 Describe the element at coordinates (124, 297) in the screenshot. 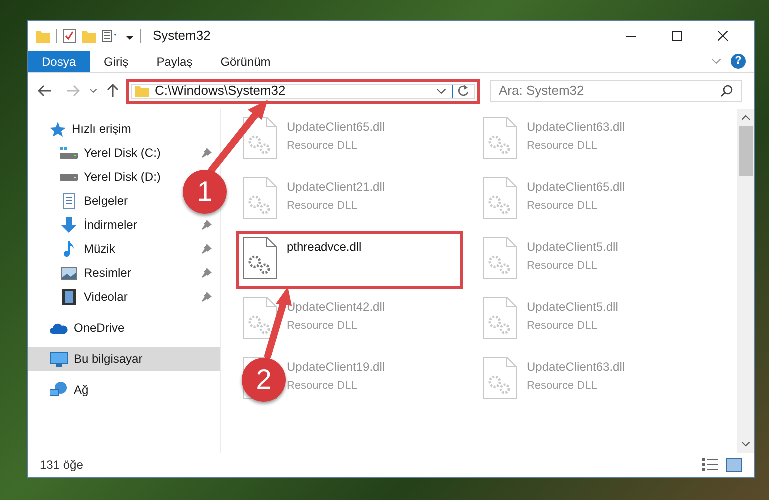

I see `sidebar-item: Videolar` at that location.